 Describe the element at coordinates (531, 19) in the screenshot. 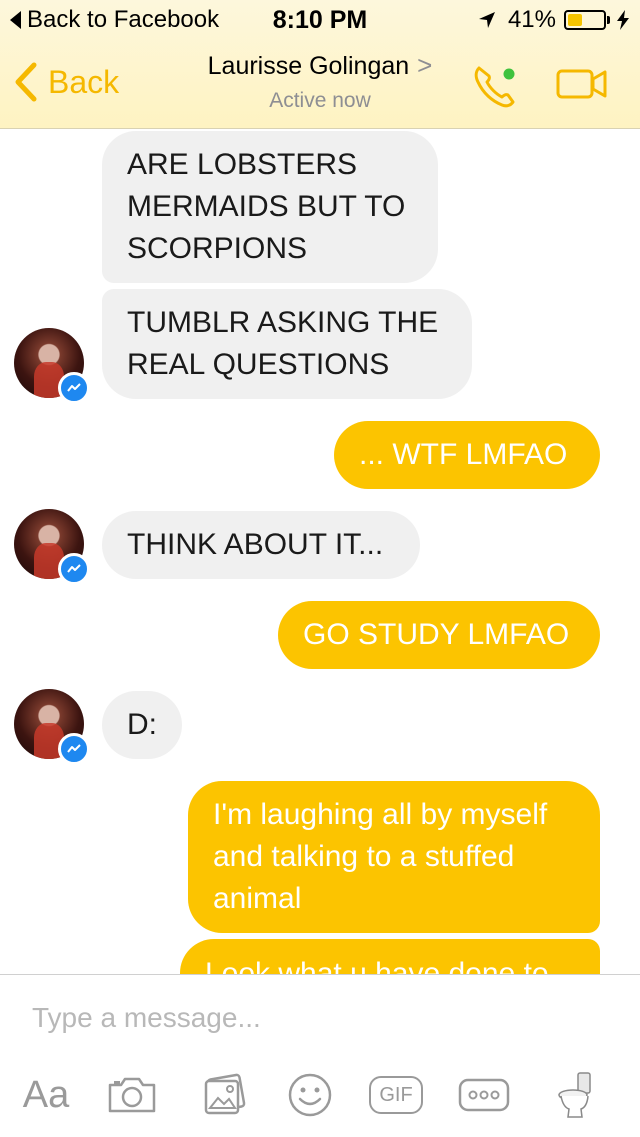

I see `battery-percent: 41%` at that location.